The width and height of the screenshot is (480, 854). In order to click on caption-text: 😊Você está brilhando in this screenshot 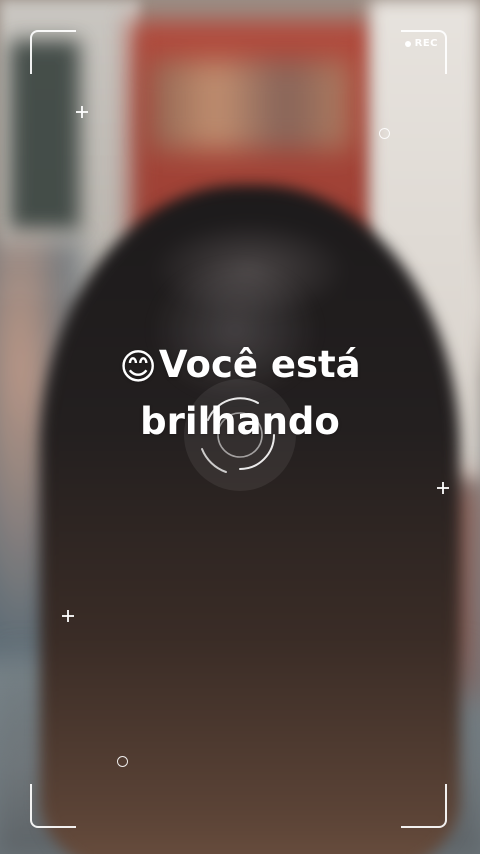, I will do `click(240, 393)`.